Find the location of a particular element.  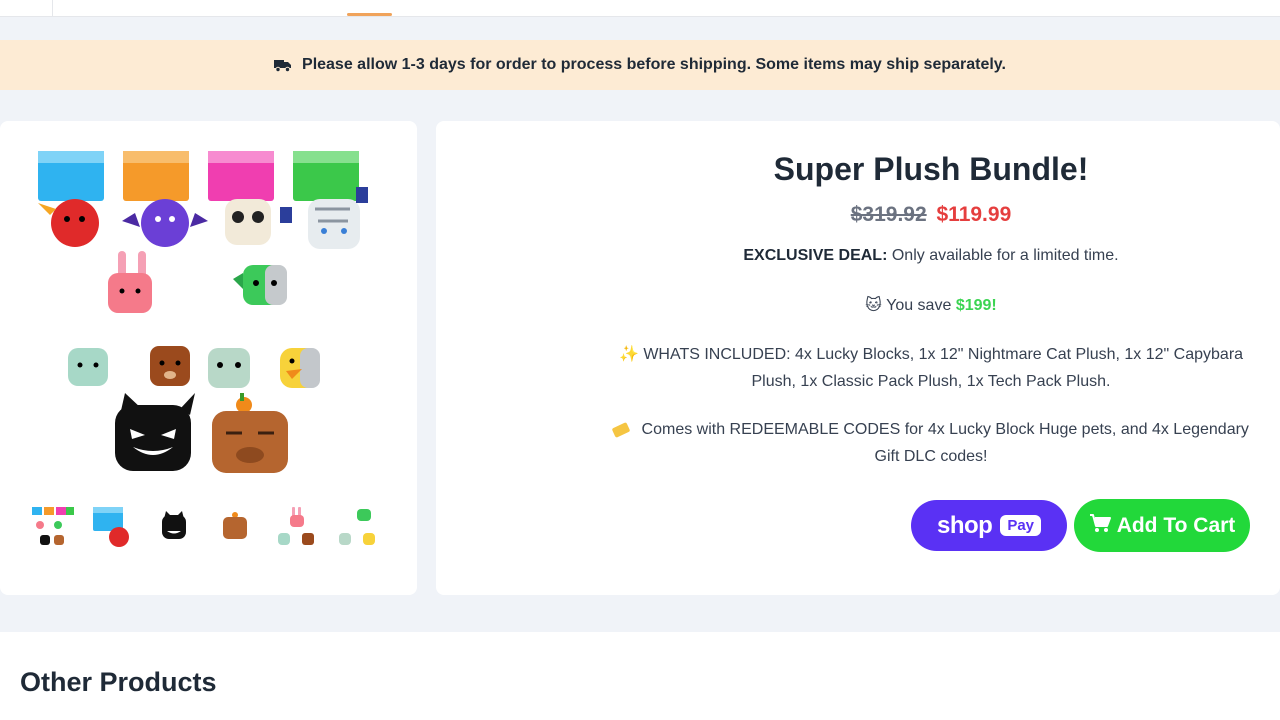

sparkles-icon: ✨ is located at coordinates (628, 354).